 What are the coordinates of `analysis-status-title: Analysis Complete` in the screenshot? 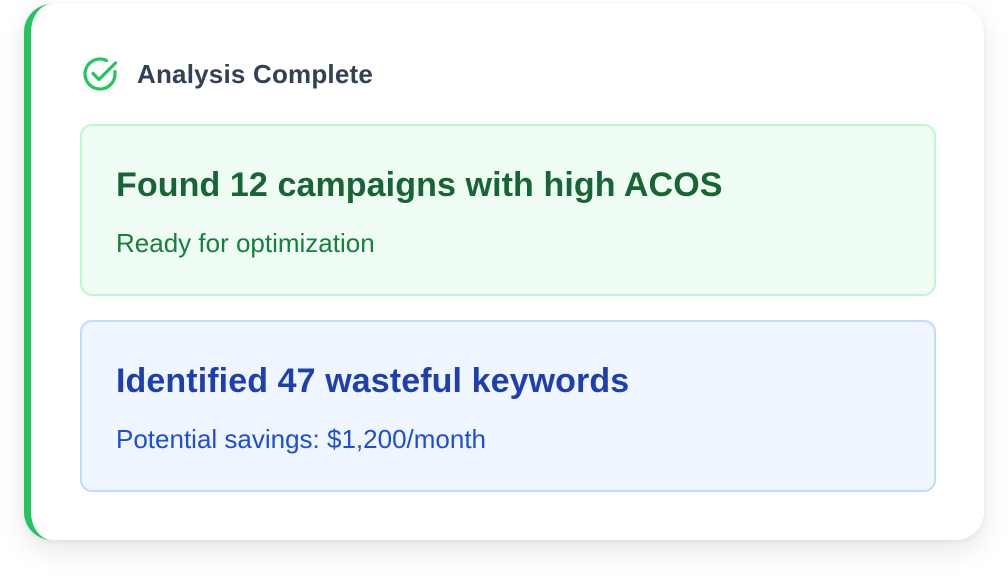 It's located at (255, 73).